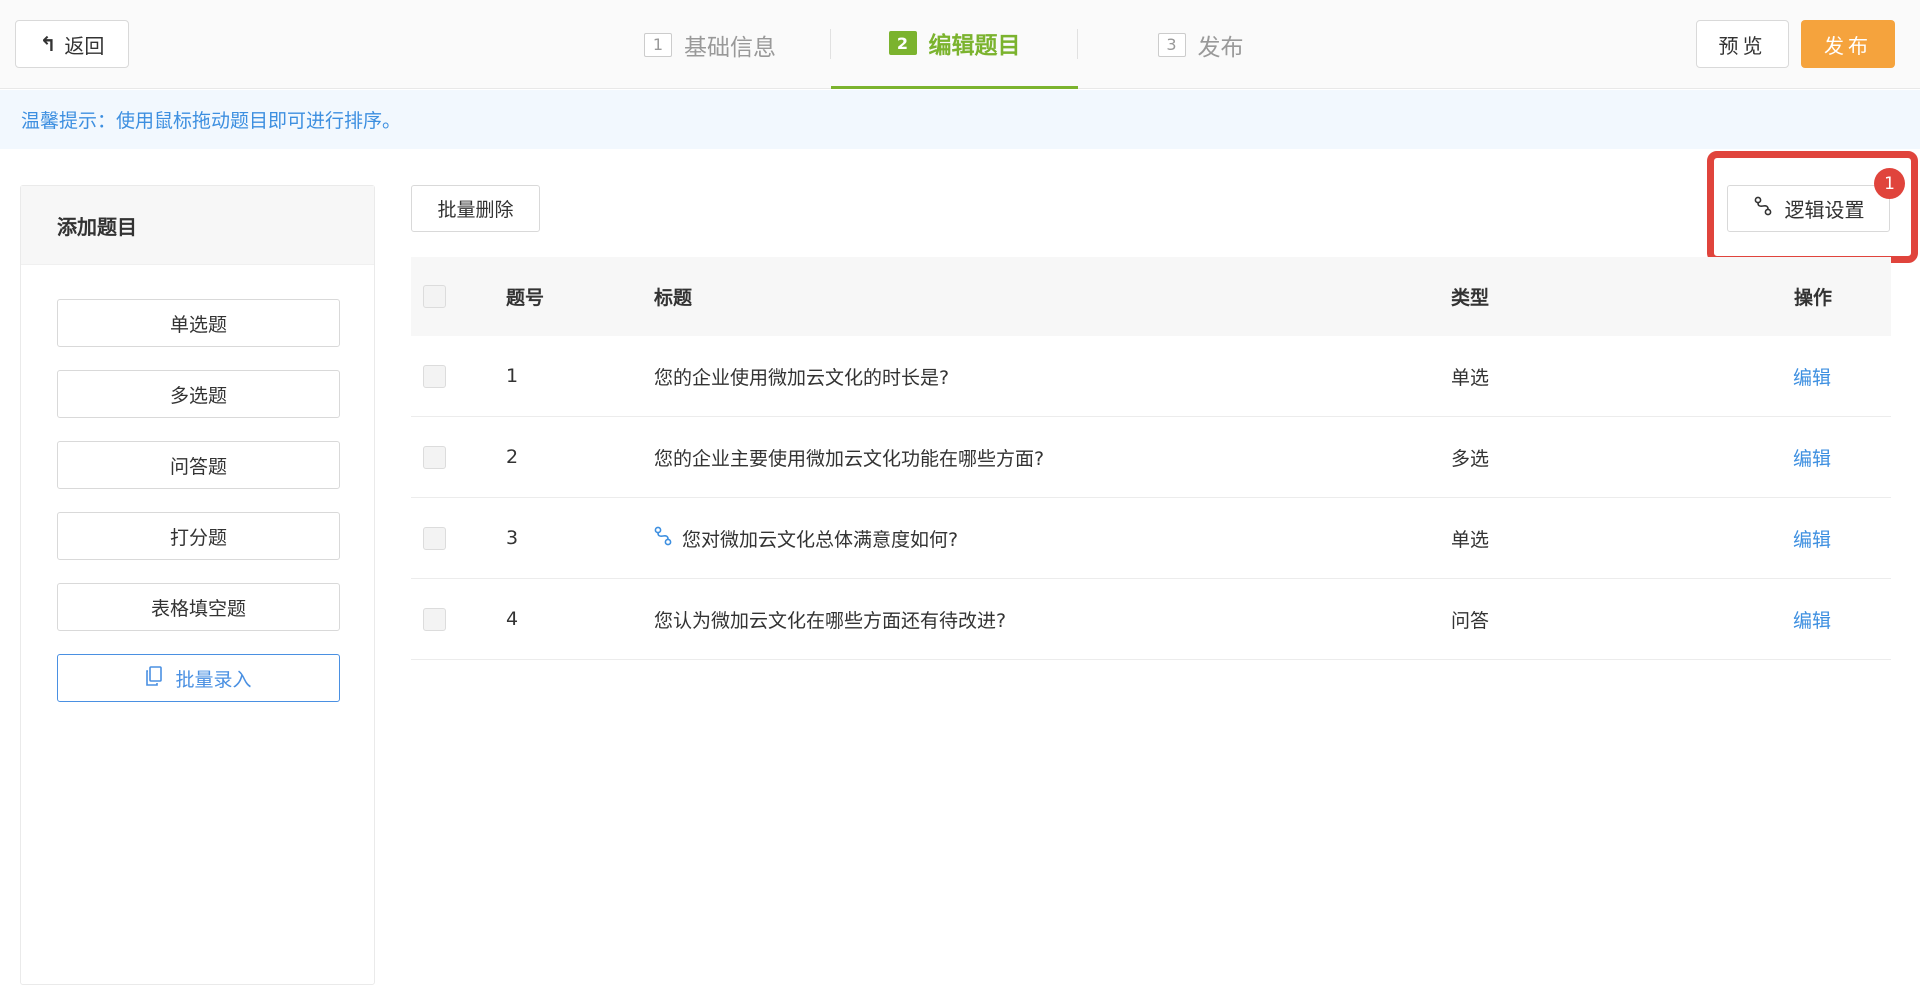 The height and width of the screenshot is (985, 1920). What do you see at coordinates (1151, 619) in the screenshot?
I see `table-row: 4 您认为微加云文化在哪些方面还有待改进? 问答 编辑` at bounding box center [1151, 619].